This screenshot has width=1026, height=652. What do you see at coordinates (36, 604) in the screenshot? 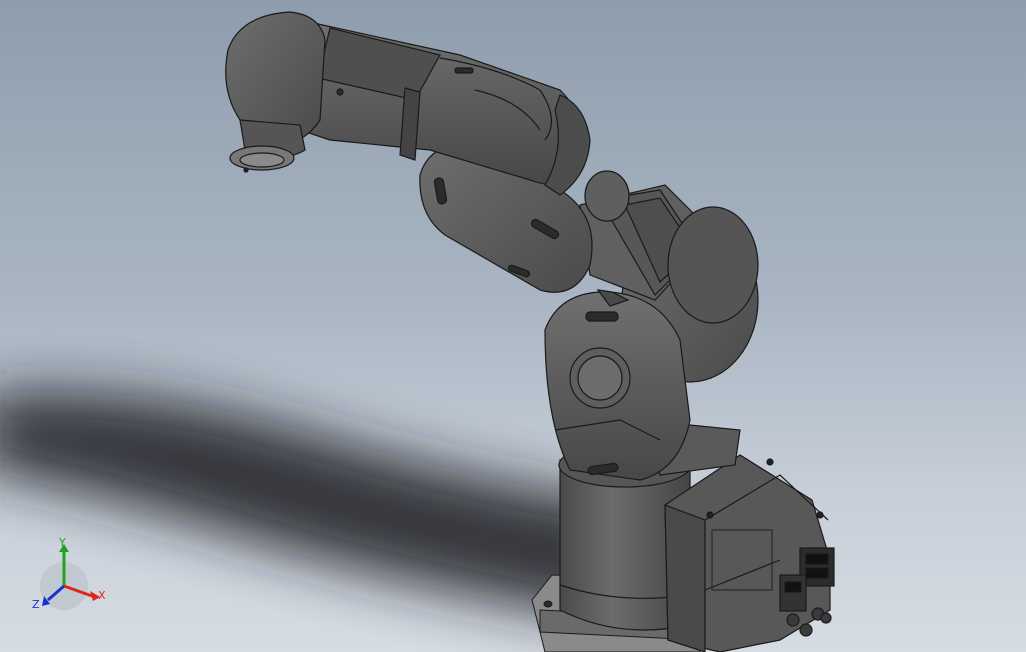
I see `z-axis-label: Z` at bounding box center [36, 604].